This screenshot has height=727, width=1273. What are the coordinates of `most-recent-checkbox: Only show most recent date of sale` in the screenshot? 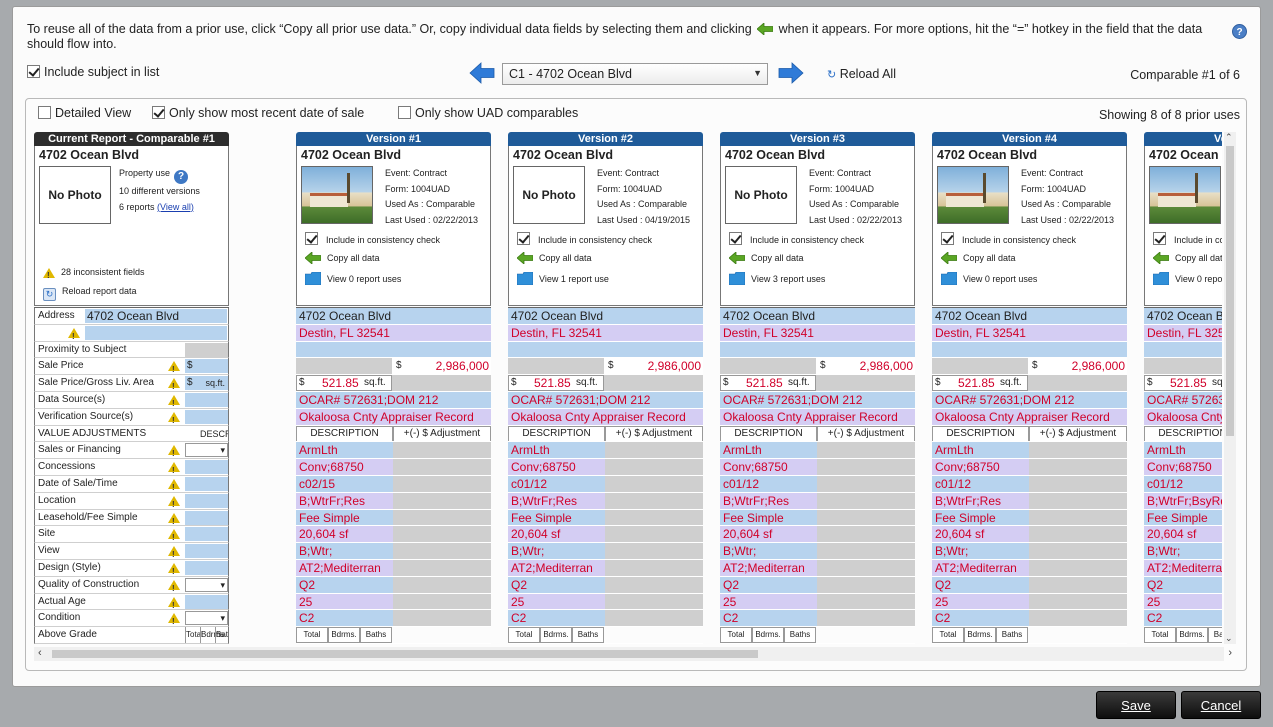 It's located at (258, 113).